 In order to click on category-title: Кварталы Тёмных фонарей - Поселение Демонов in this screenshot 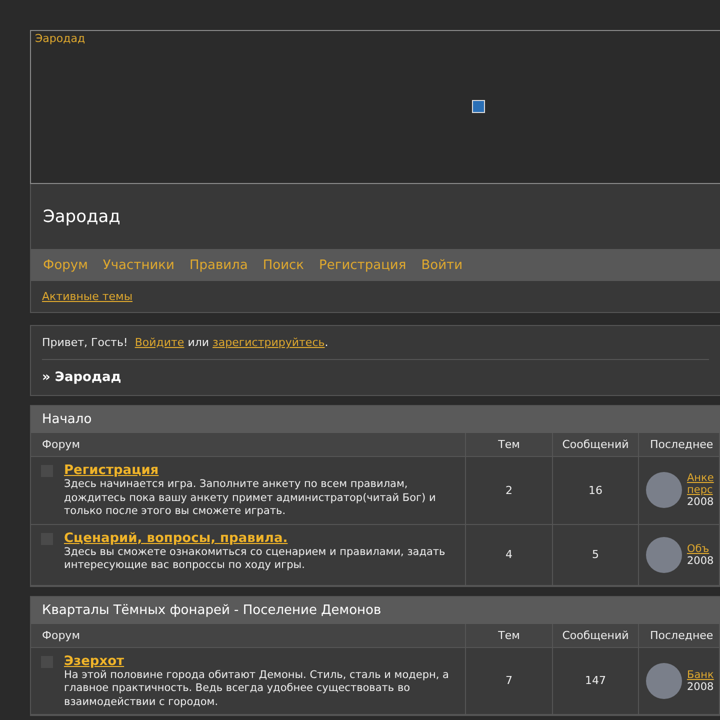, I will do `click(375, 610)`.